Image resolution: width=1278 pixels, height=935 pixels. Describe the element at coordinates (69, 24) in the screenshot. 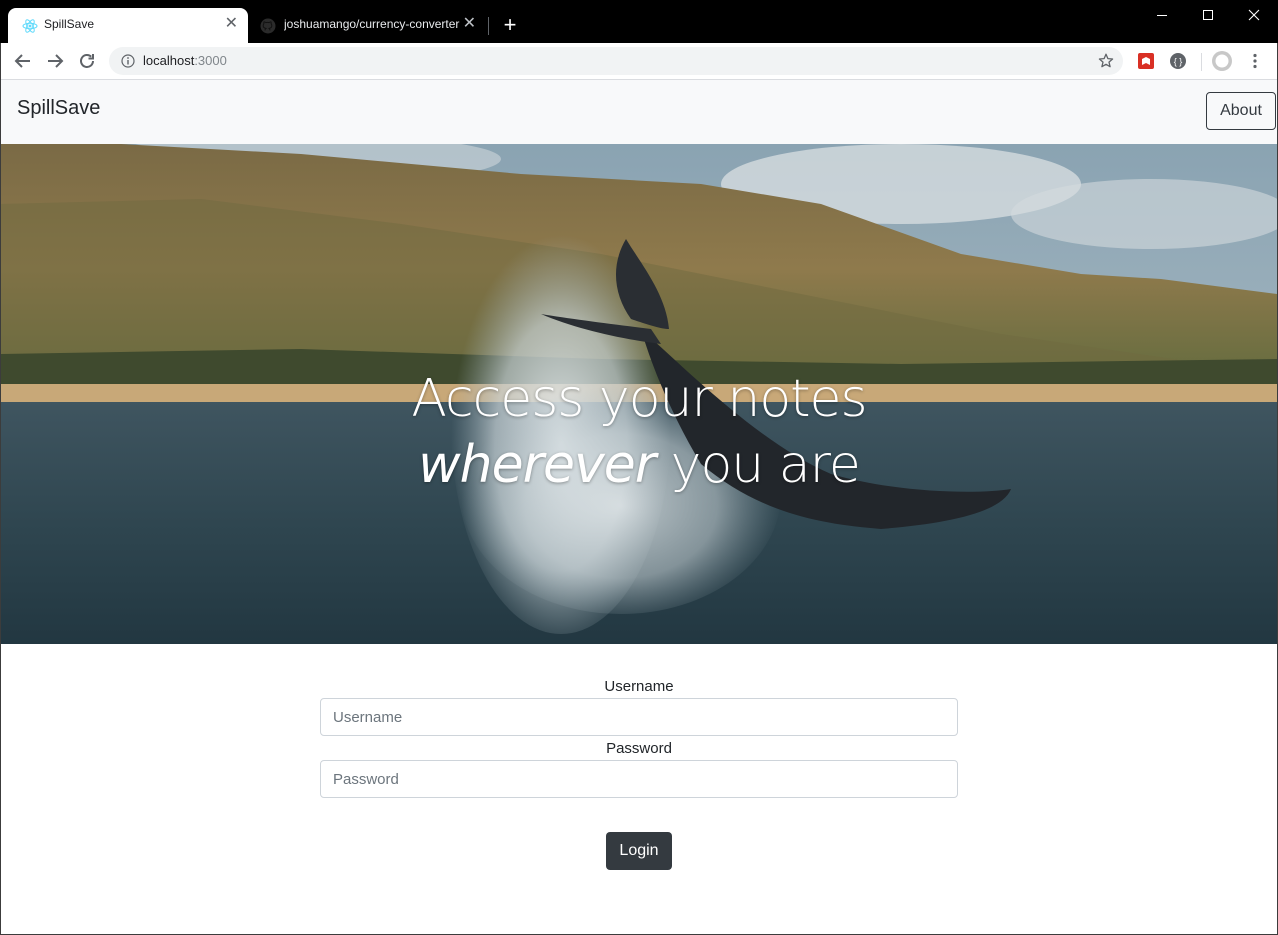

I see `tab-title: SpillSave` at that location.